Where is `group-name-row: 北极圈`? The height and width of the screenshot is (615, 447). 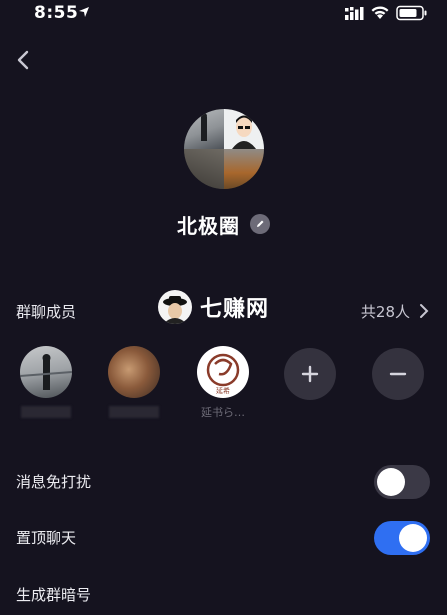 group-name-row: 北极圈 is located at coordinates (223, 224).